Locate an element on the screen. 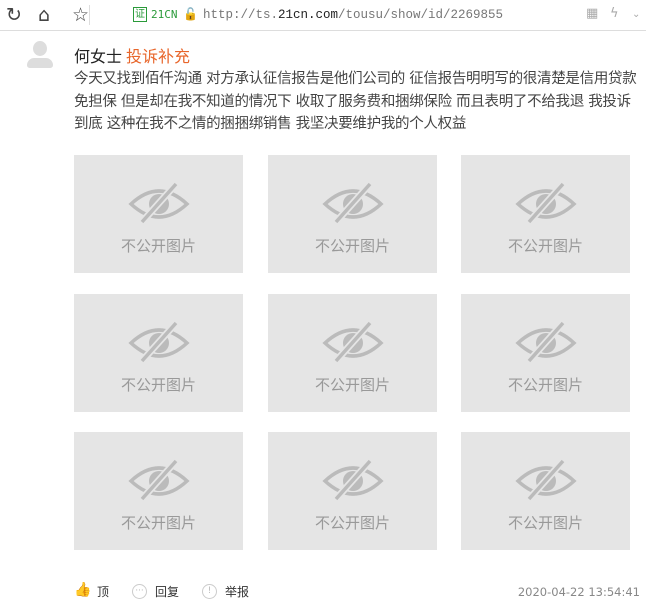  reply-button: ··· 回复 is located at coordinates (155, 591).